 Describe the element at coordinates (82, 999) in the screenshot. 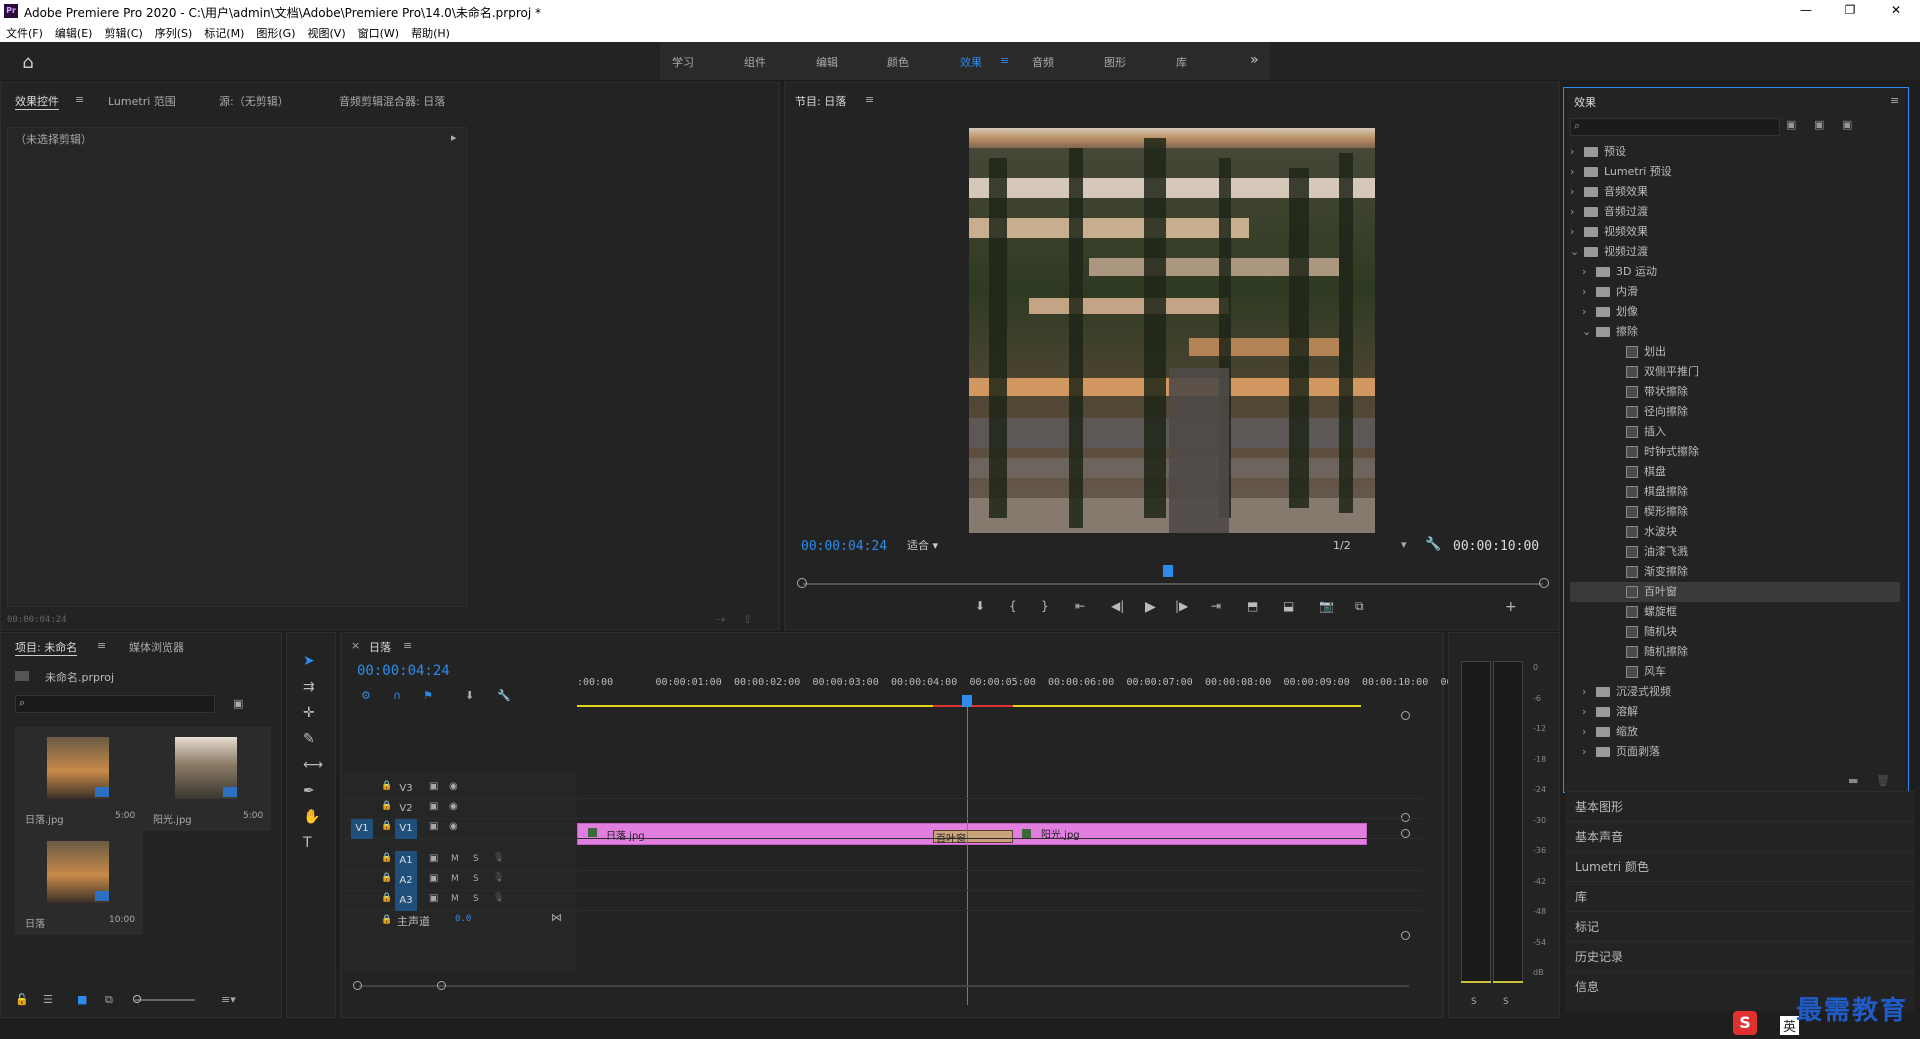

I see `icon-view-icon: ■` at that location.